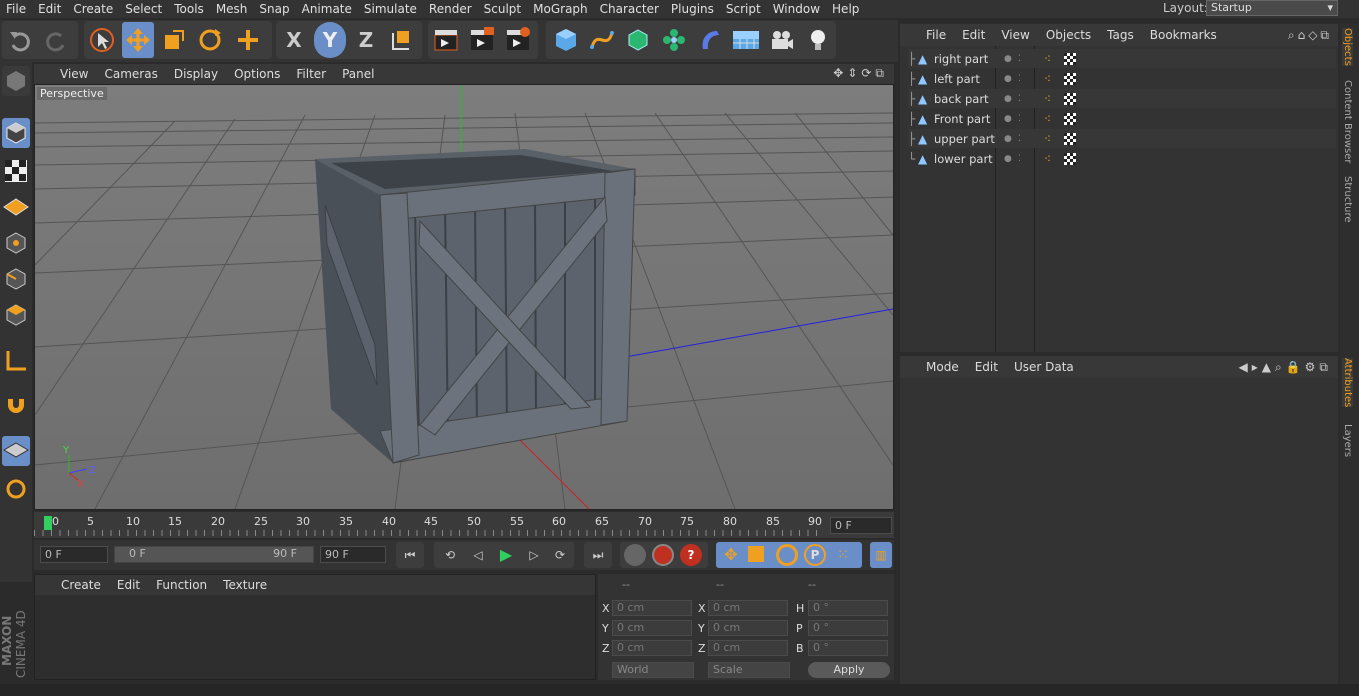 This screenshot has width=1359, height=696. Describe the element at coordinates (1015, 35) in the screenshot. I see `objects-menu-view: View` at that location.